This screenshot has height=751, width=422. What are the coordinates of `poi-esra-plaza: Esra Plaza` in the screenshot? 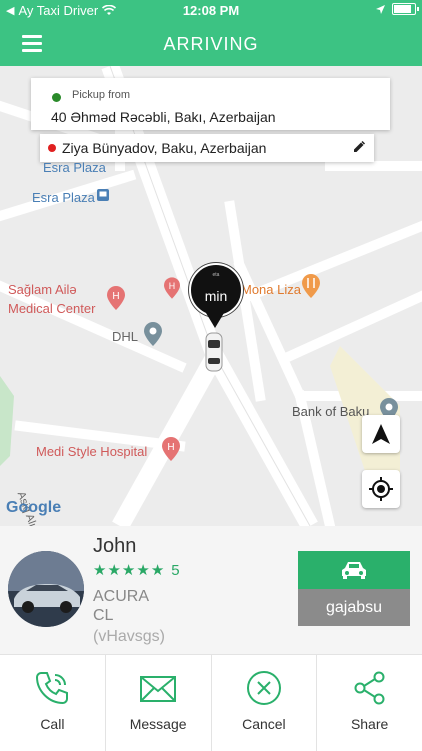 It's located at (63, 197).